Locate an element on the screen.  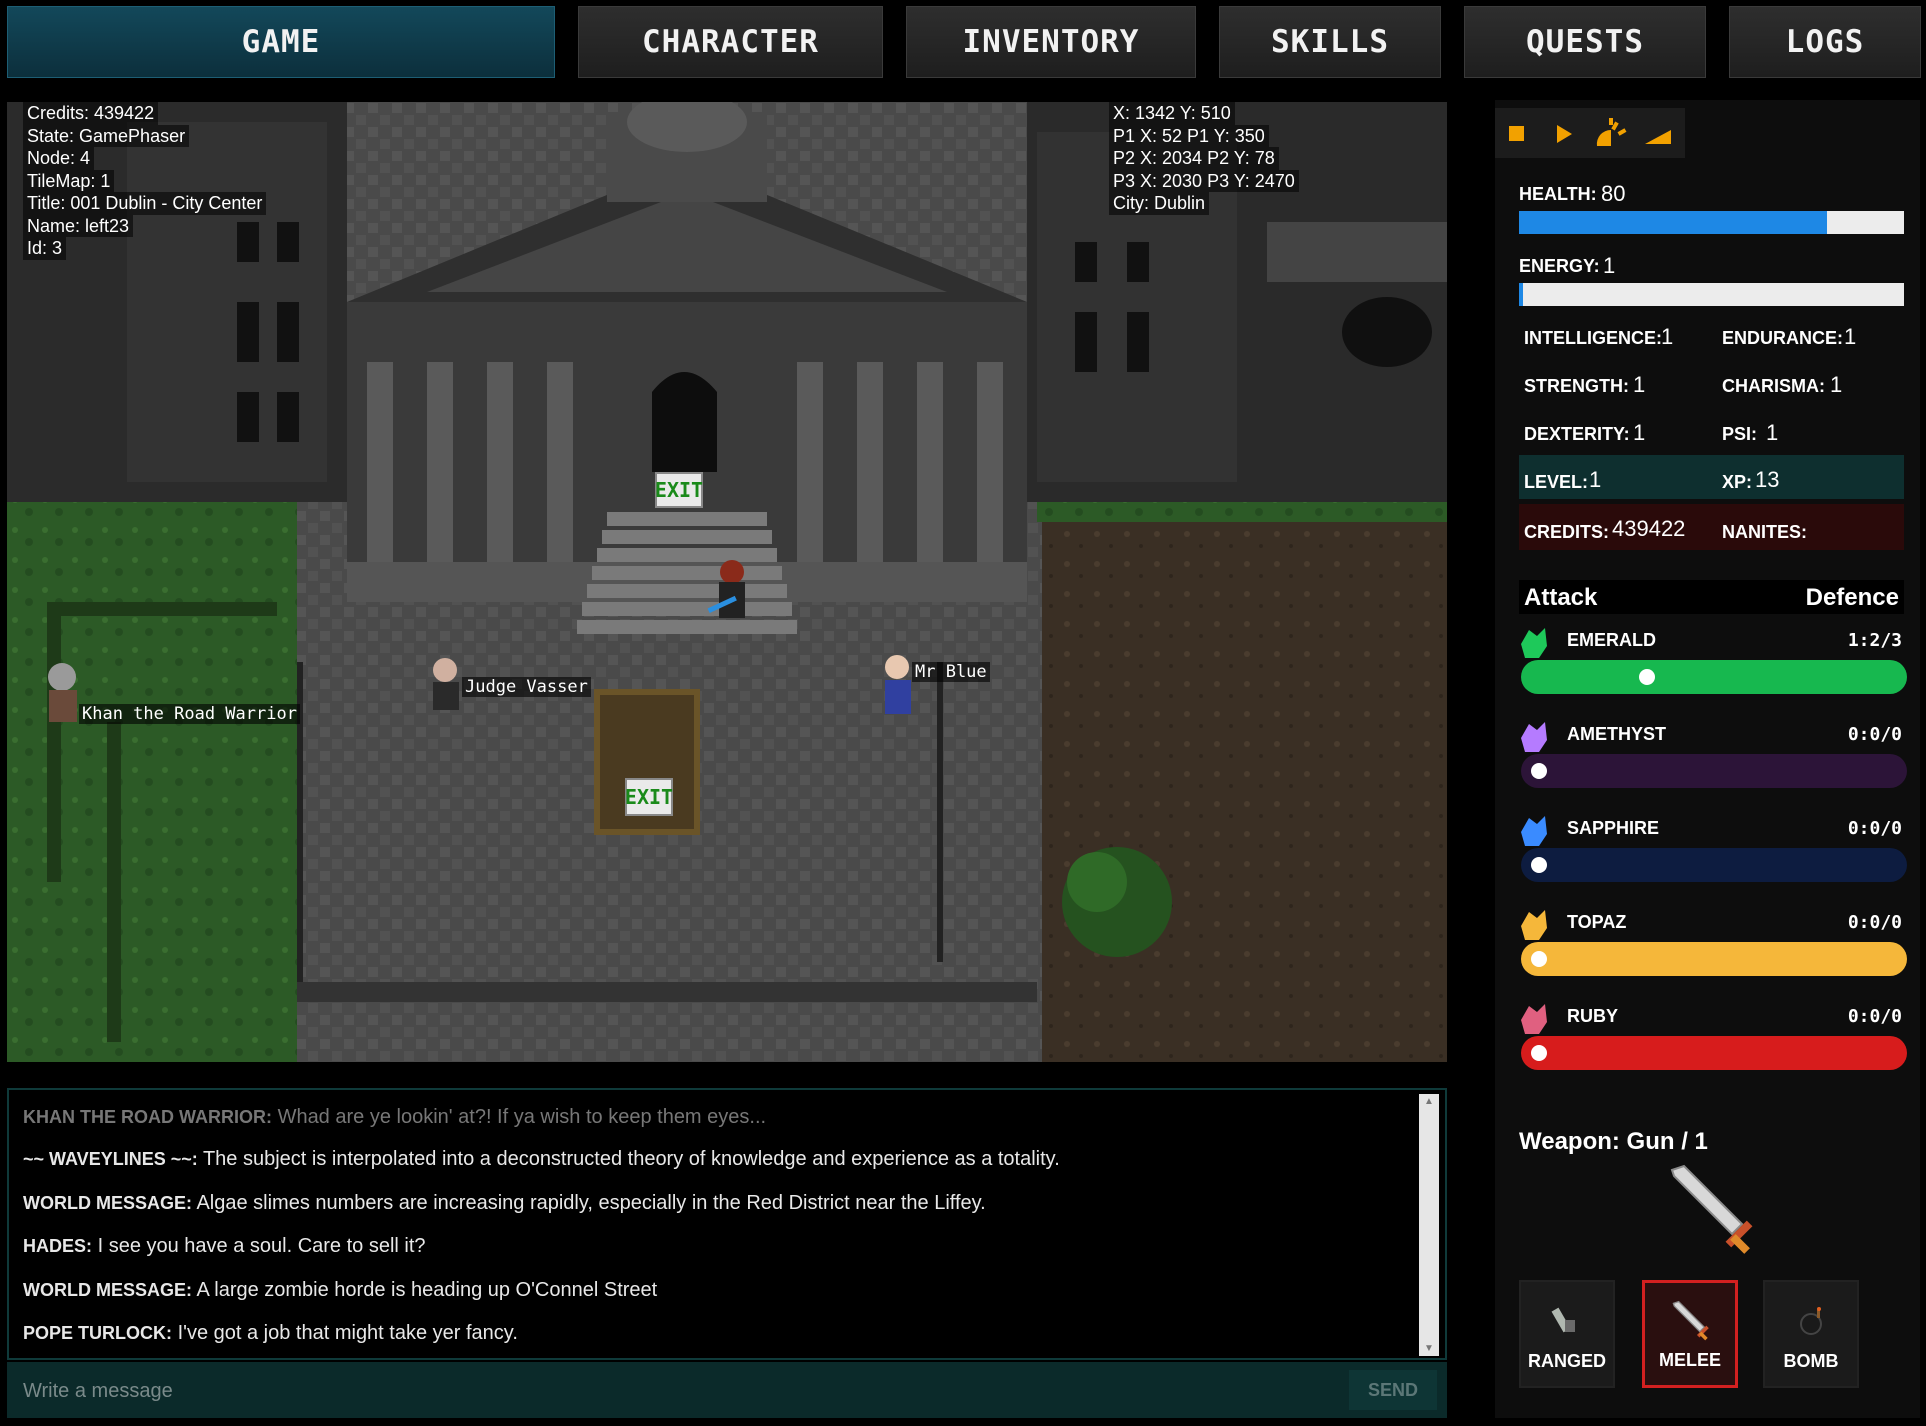
attack-defence-header: Attack Defence is located at coordinates (1711, 597).